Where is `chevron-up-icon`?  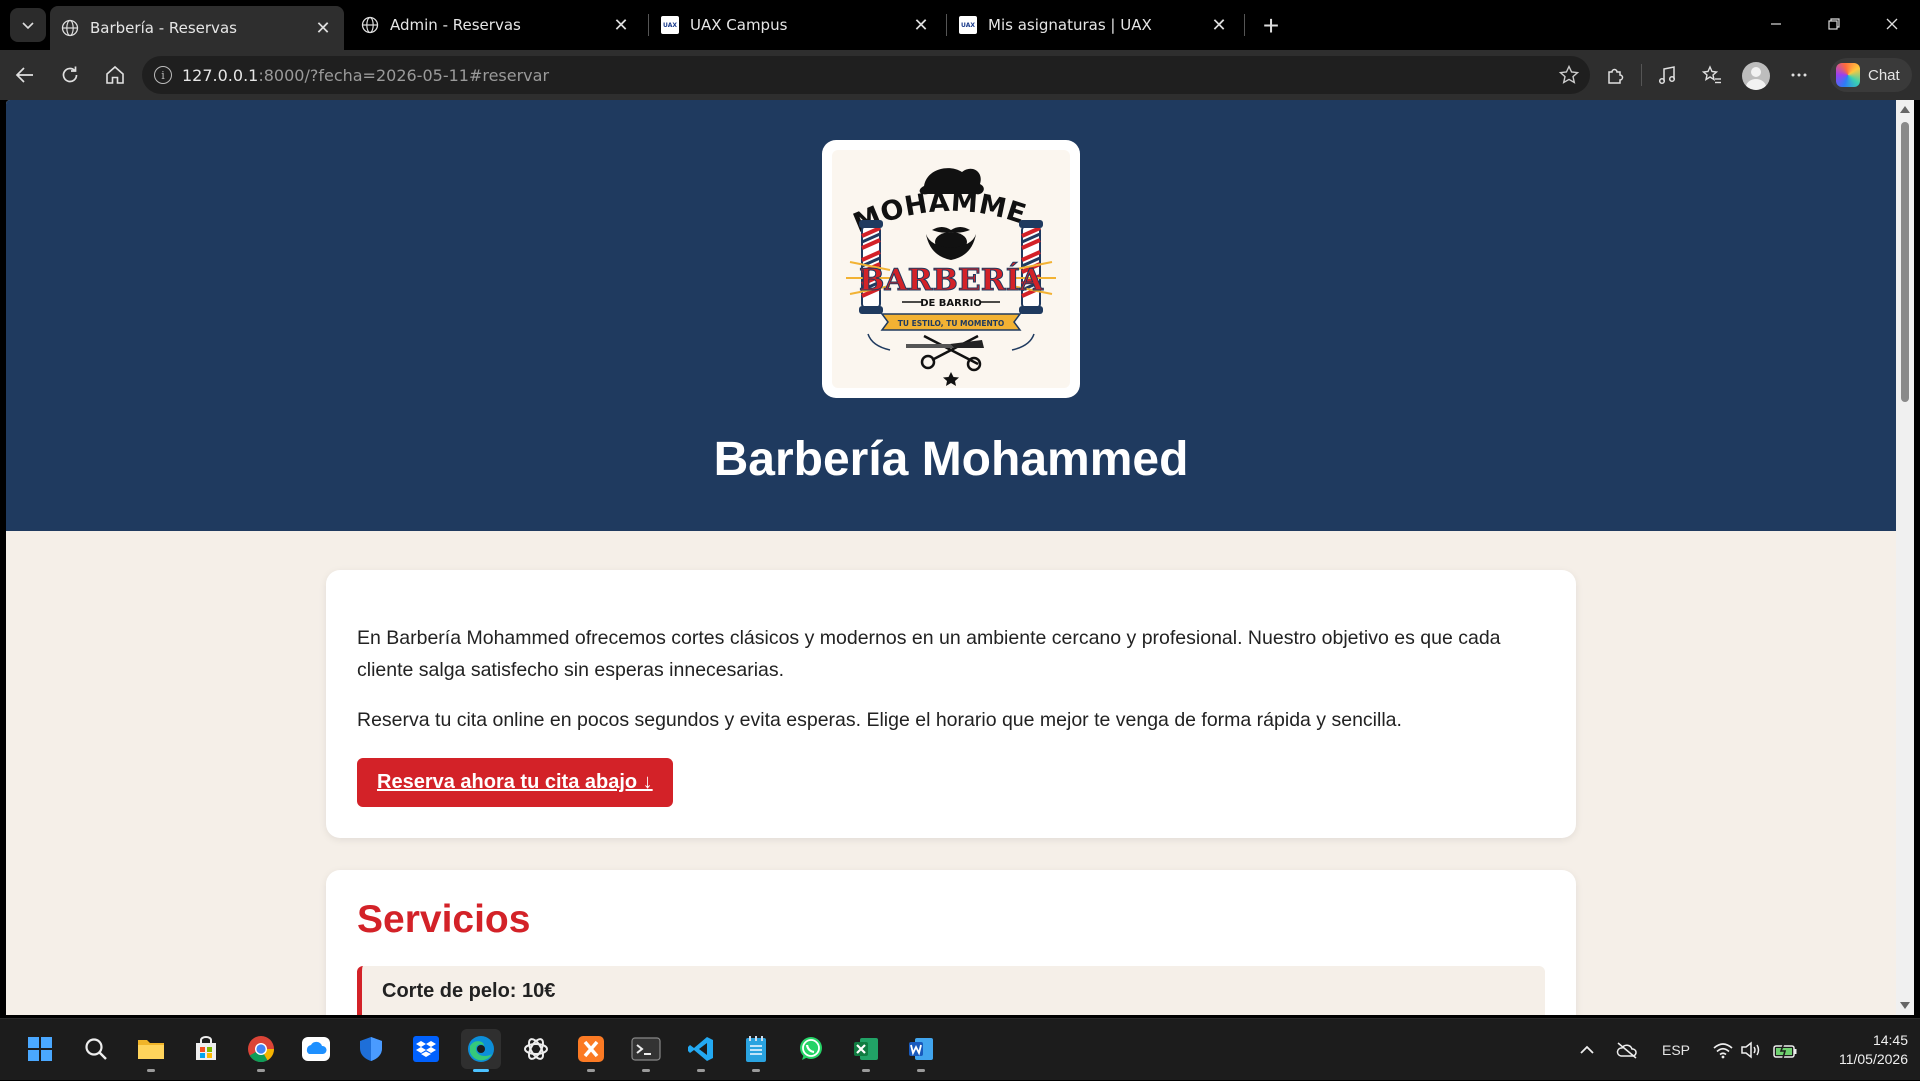
chevron-up-icon is located at coordinates (1587, 1049).